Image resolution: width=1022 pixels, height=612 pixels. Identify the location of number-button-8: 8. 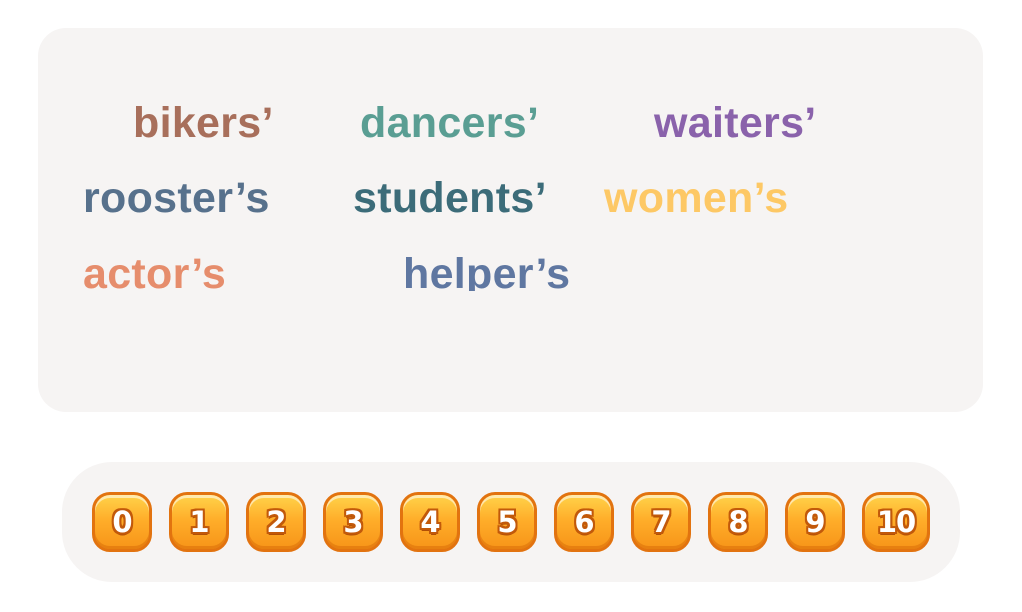
(738, 522).